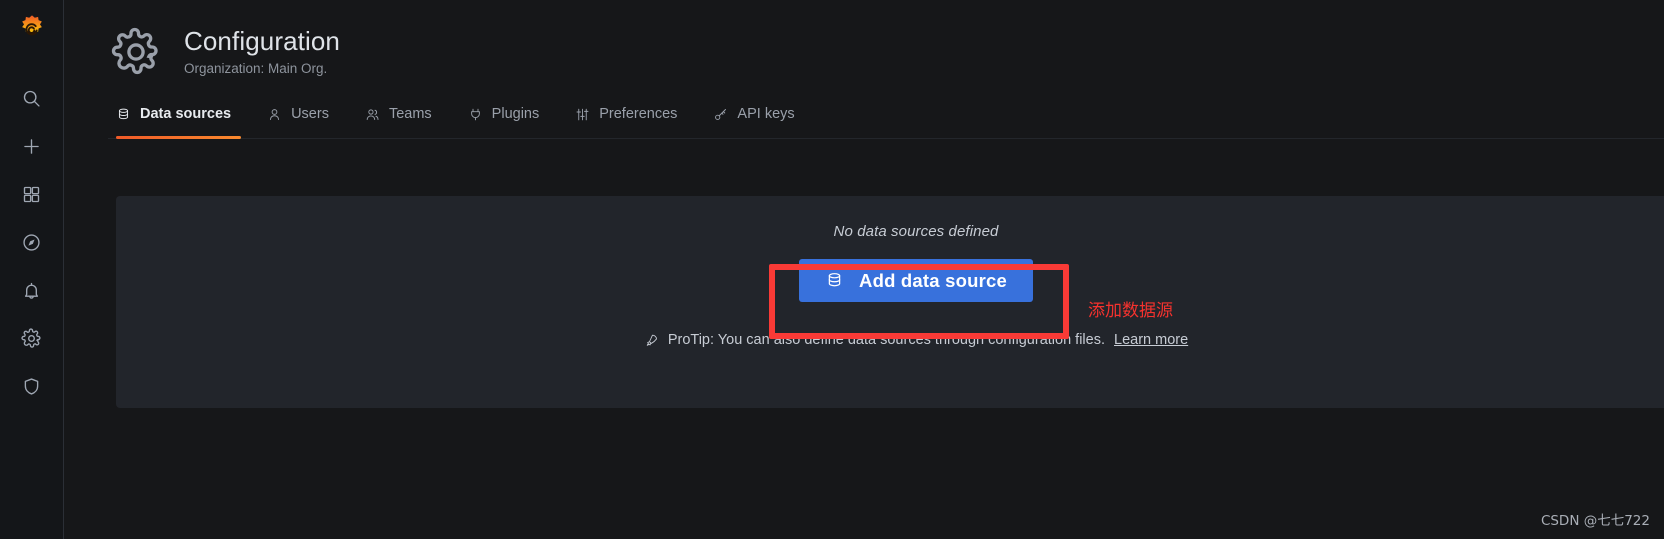 The width and height of the screenshot is (1664, 539). Describe the element at coordinates (310, 114) in the screenshot. I see `tab-label: Users` at that location.